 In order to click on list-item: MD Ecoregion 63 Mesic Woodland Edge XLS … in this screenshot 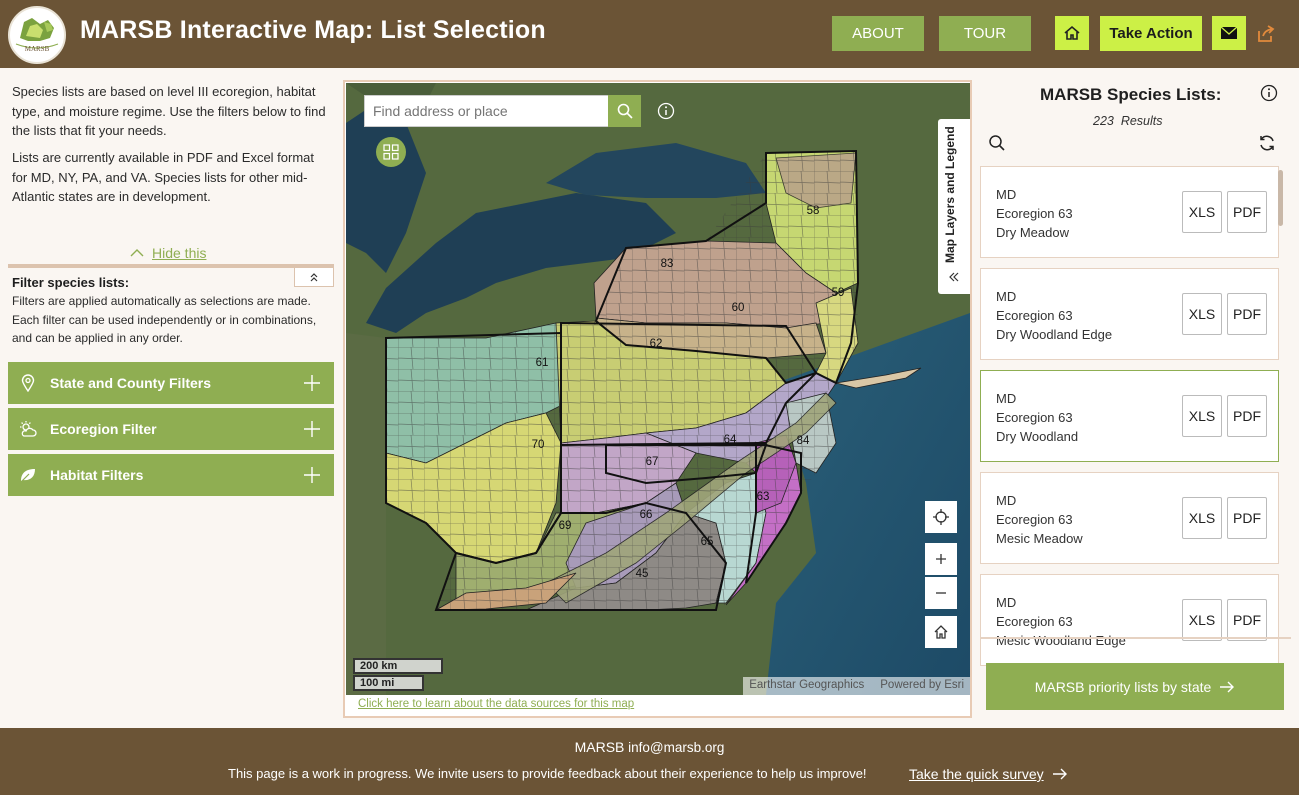, I will do `click(1129, 620)`.